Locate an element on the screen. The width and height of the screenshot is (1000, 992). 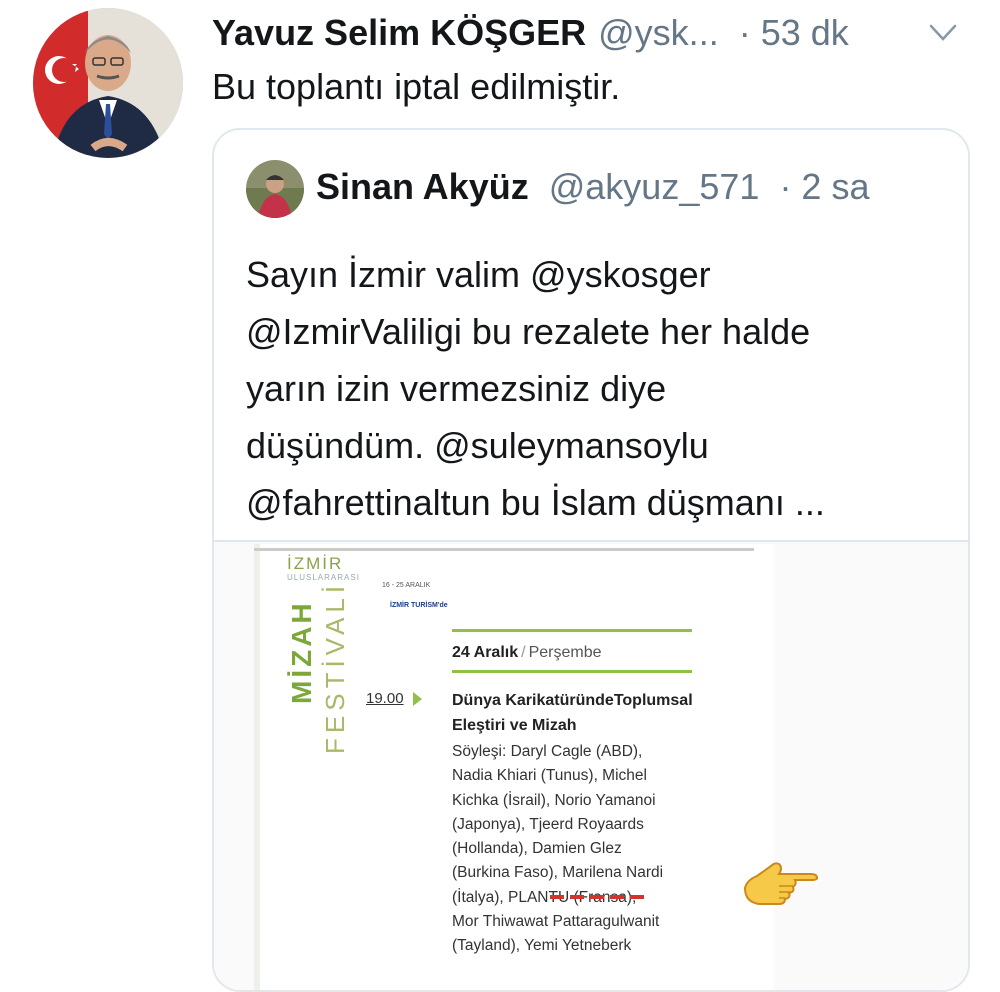
tweet-text: Bu toplantı iptal edilmiştir. is located at coordinates (416, 86).